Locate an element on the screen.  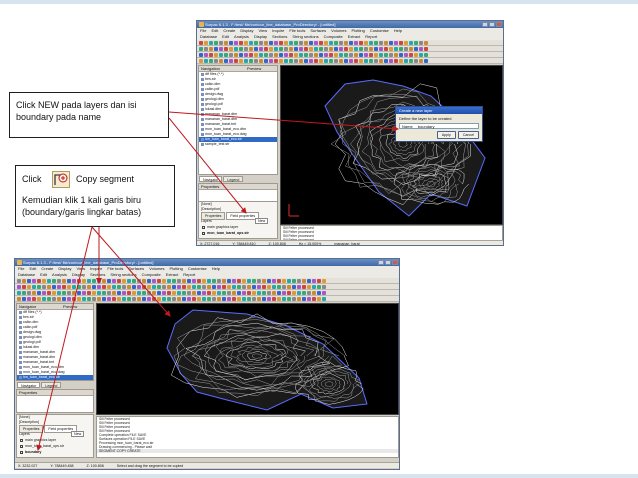
layer-row: ✓boundary is located at coordinates (30, 452).